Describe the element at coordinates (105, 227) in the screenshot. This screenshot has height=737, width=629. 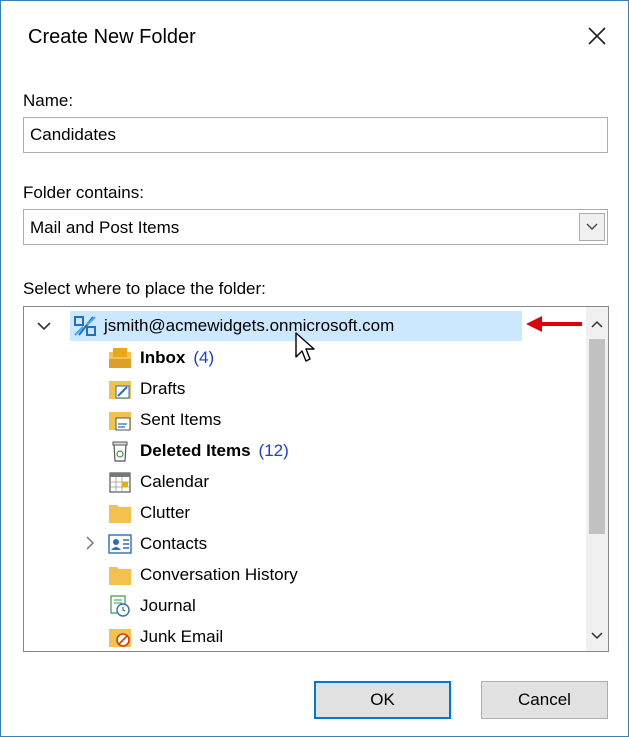
I see `folder-contains-value: Mail and Post Items` at that location.